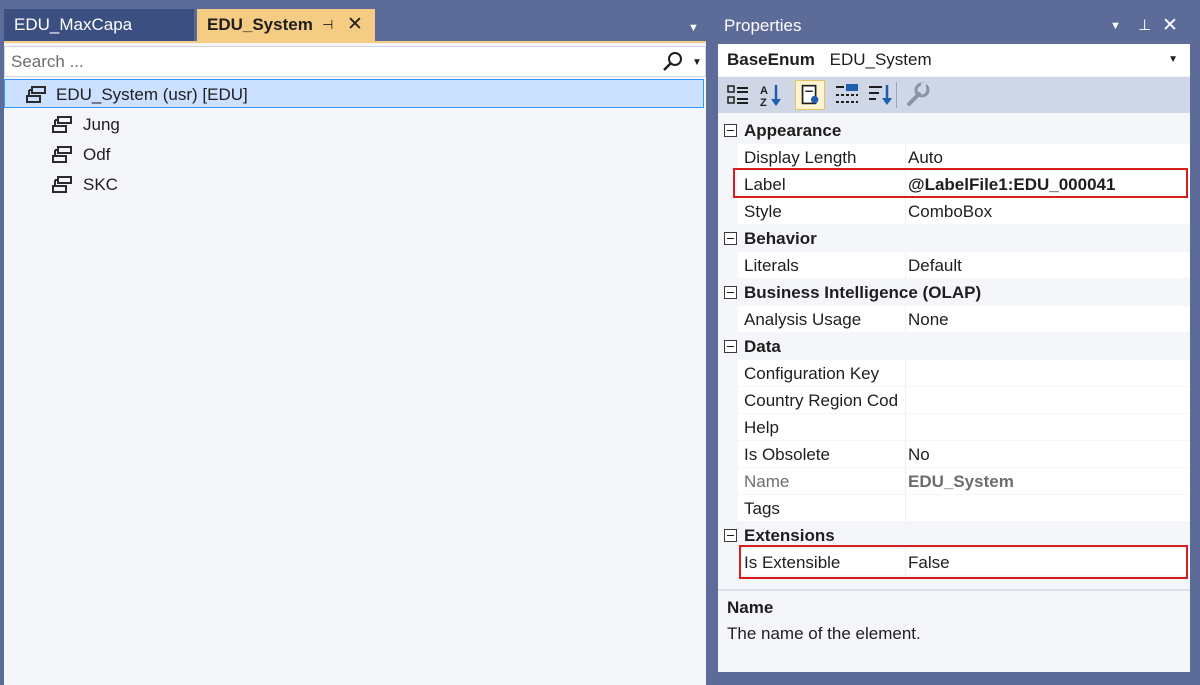 The image size is (1200, 685). I want to click on tree-node-root: EDU_System (usr) [EDU], so click(354, 93).